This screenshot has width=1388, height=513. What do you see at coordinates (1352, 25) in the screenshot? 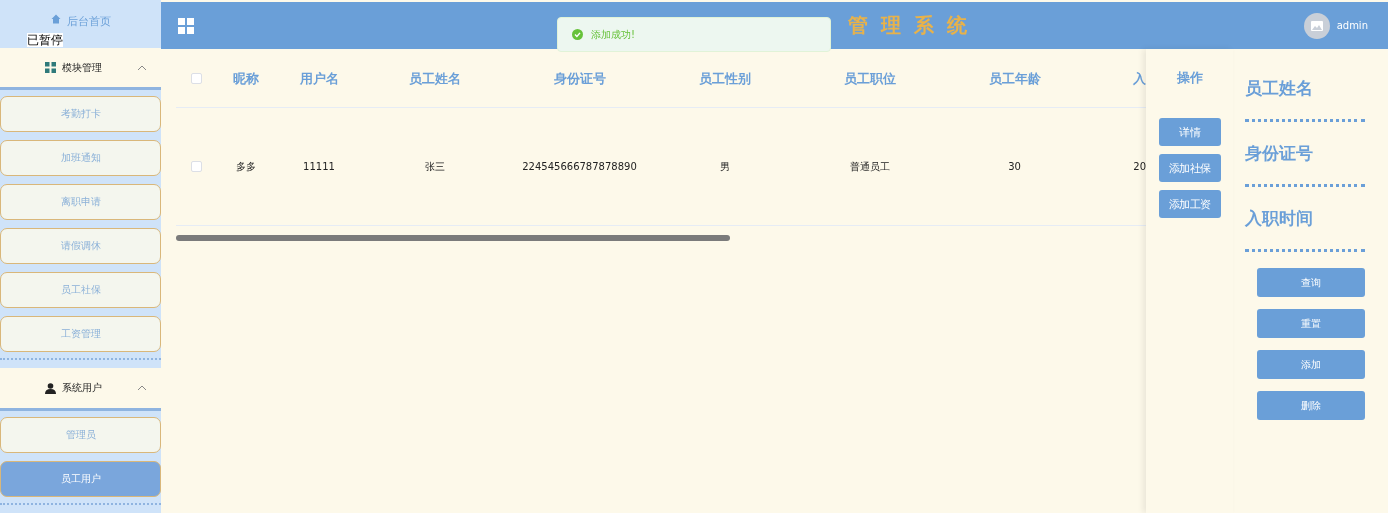
I see `user-name: admin` at bounding box center [1352, 25].